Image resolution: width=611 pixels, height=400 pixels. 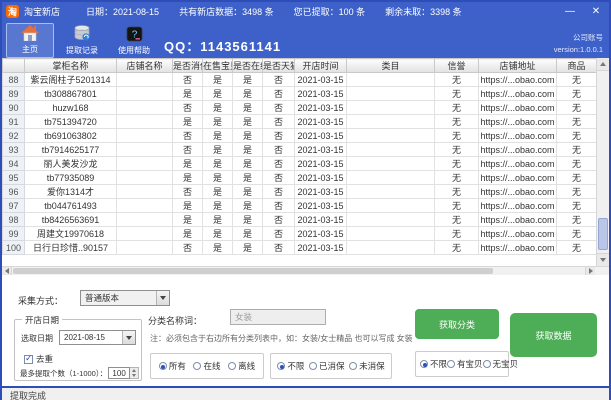 I want to click on date-dropdown: 2021-08-15, so click(x=97, y=337).